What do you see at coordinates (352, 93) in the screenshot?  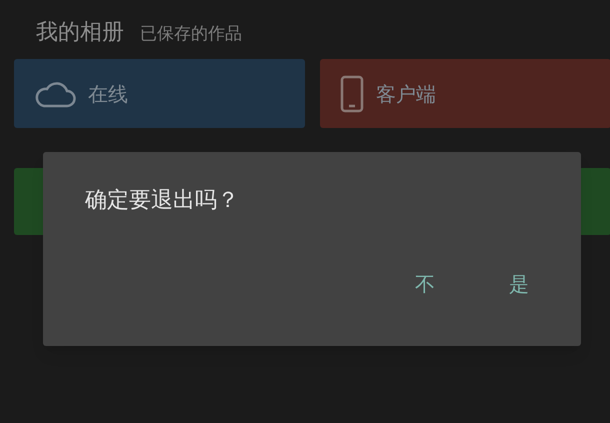 I see `phone-icon` at bounding box center [352, 93].